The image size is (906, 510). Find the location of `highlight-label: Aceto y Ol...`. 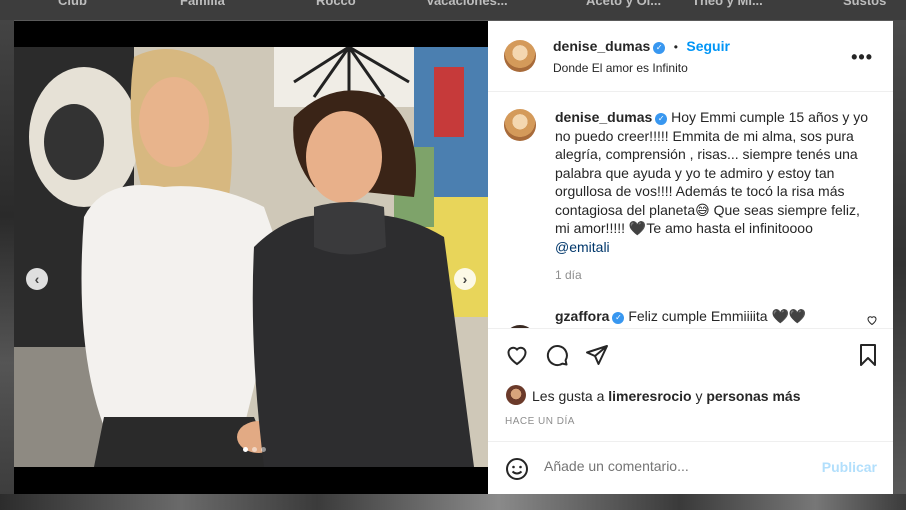

highlight-label: Aceto y Ol... is located at coordinates (624, 4).